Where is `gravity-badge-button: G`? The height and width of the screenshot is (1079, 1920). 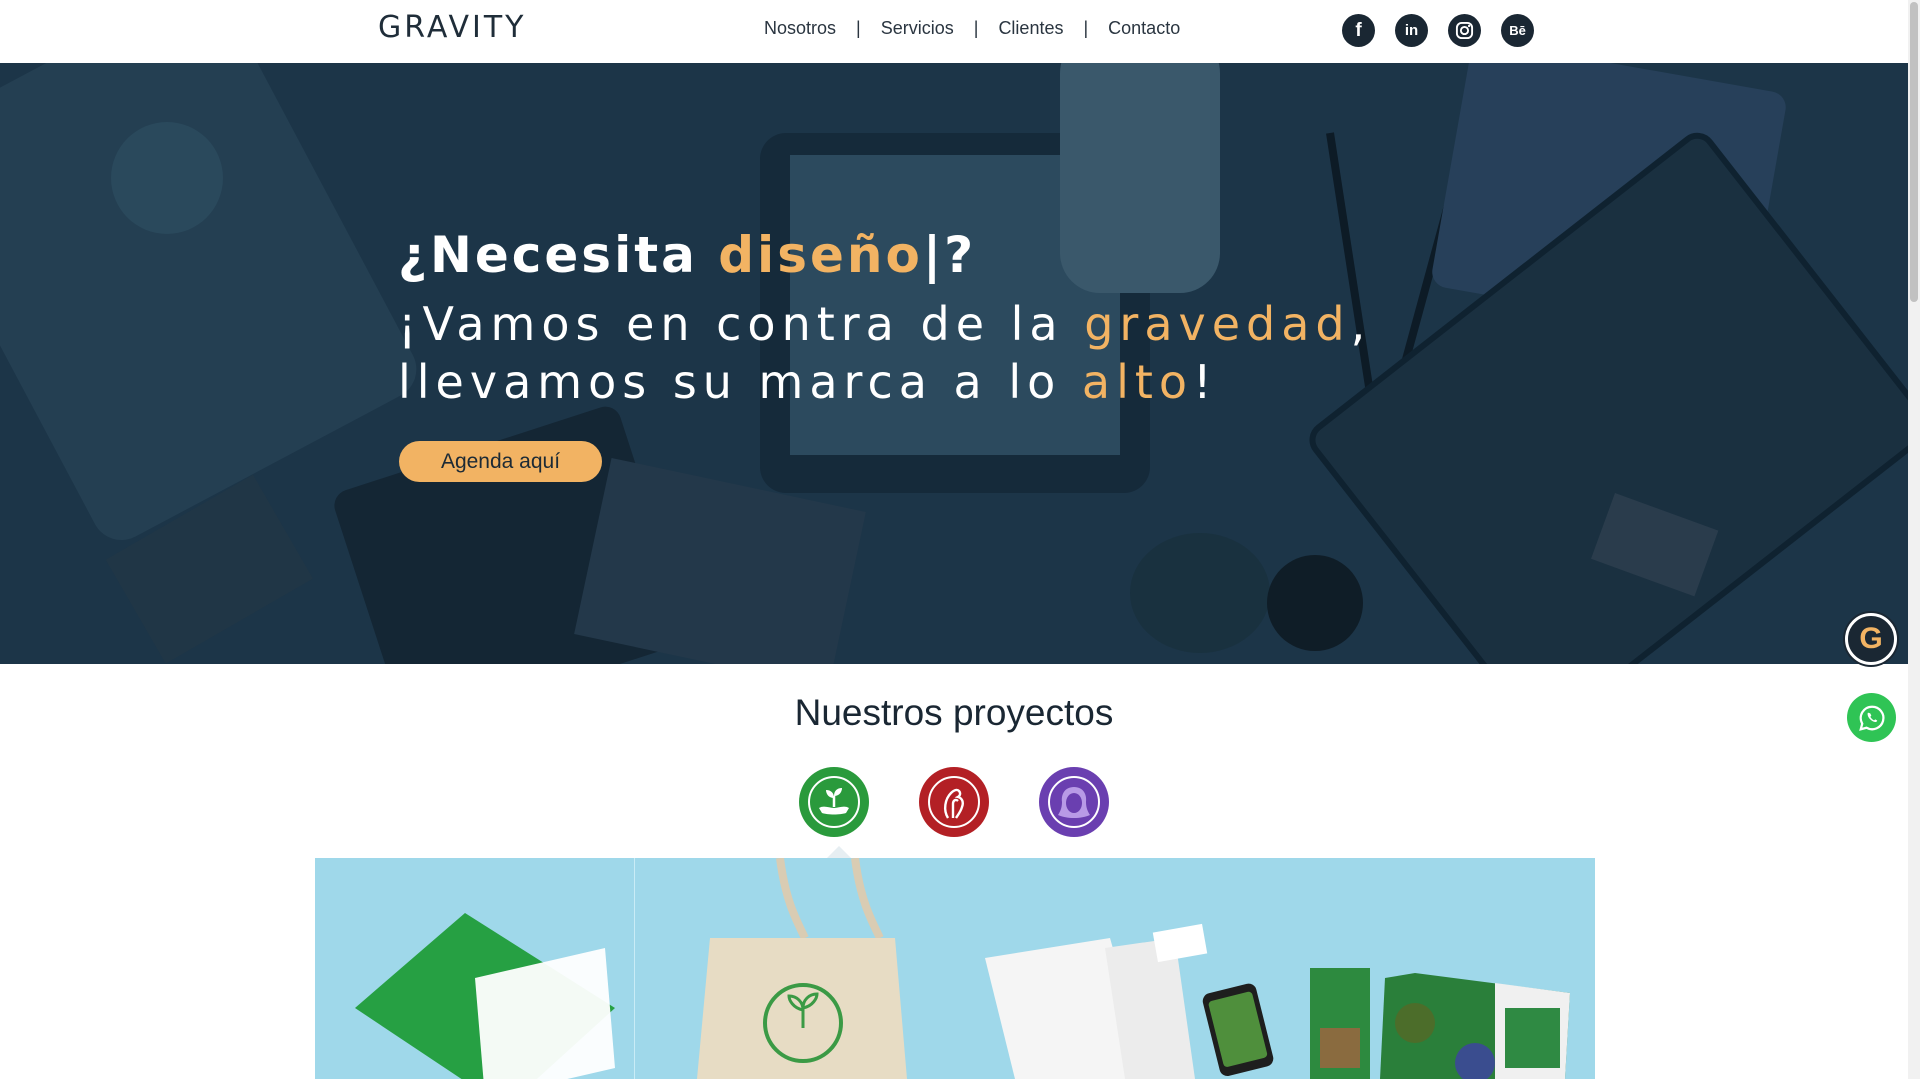 gravity-badge-button: G is located at coordinates (1871, 639).